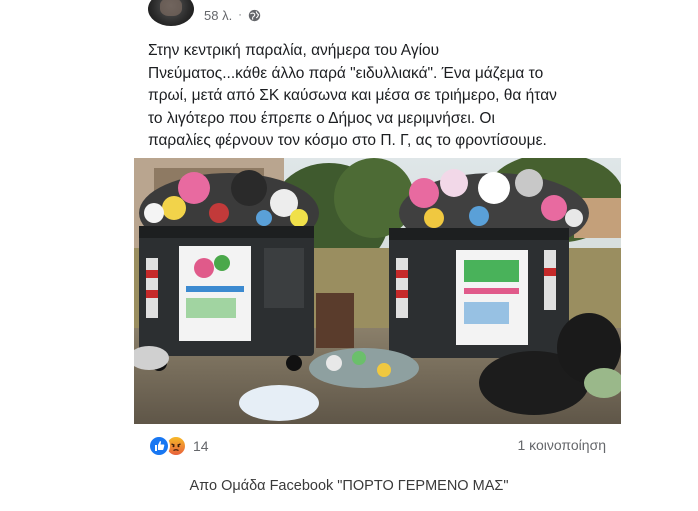 Image resolution: width=698 pixels, height=511 pixels. Describe the element at coordinates (218, 15) in the screenshot. I see `post-timestamp: 58 λ.` at that location.